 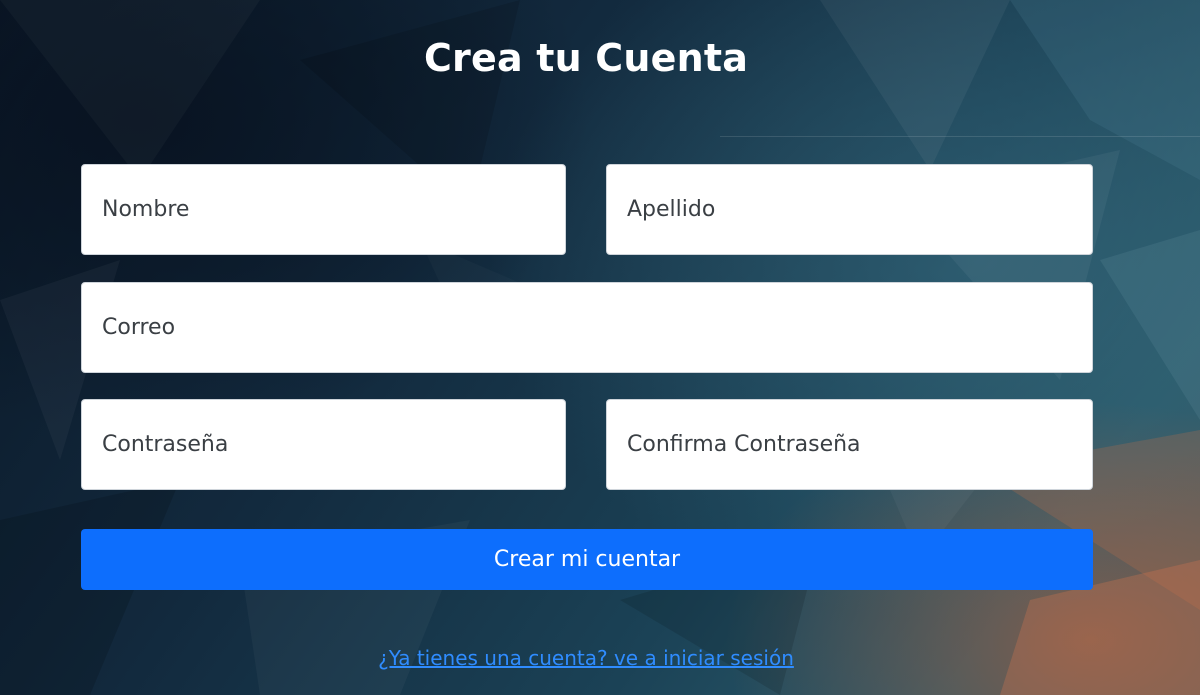 What do you see at coordinates (323, 444) in the screenshot?
I see `password-input` at bounding box center [323, 444].